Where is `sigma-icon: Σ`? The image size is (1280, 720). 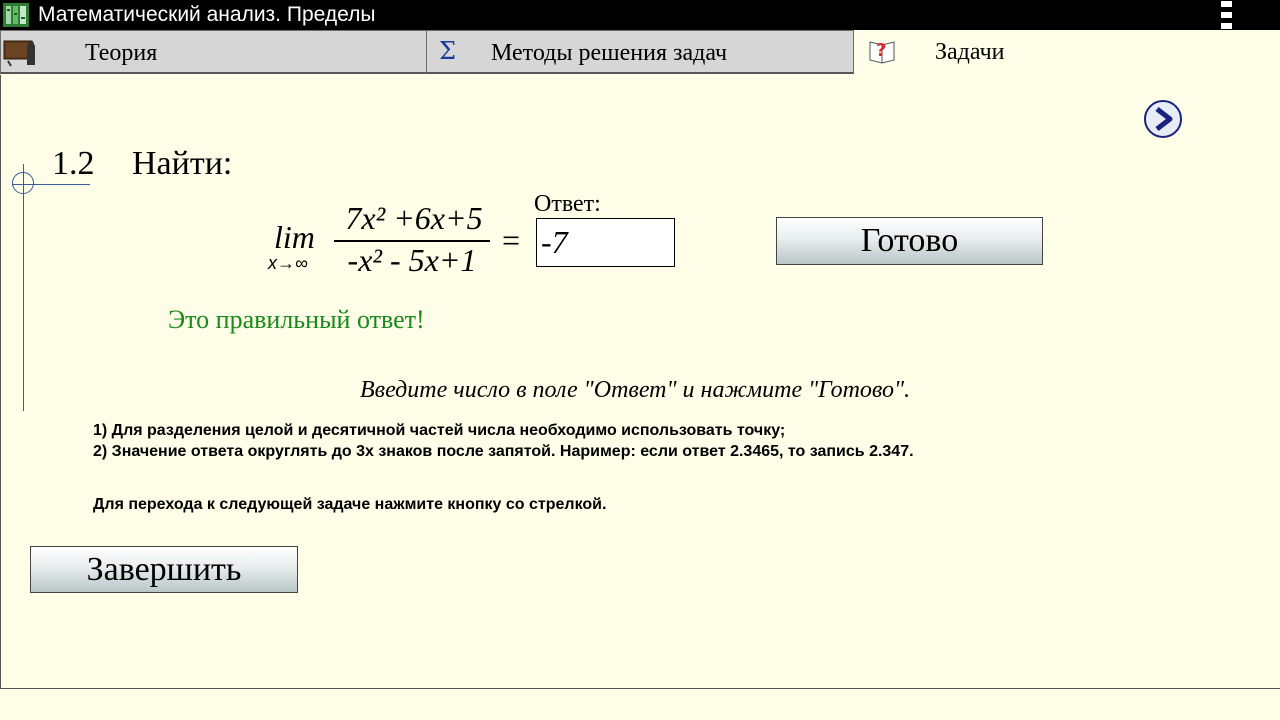
sigma-icon: Σ is located at coordinates (447, 51).